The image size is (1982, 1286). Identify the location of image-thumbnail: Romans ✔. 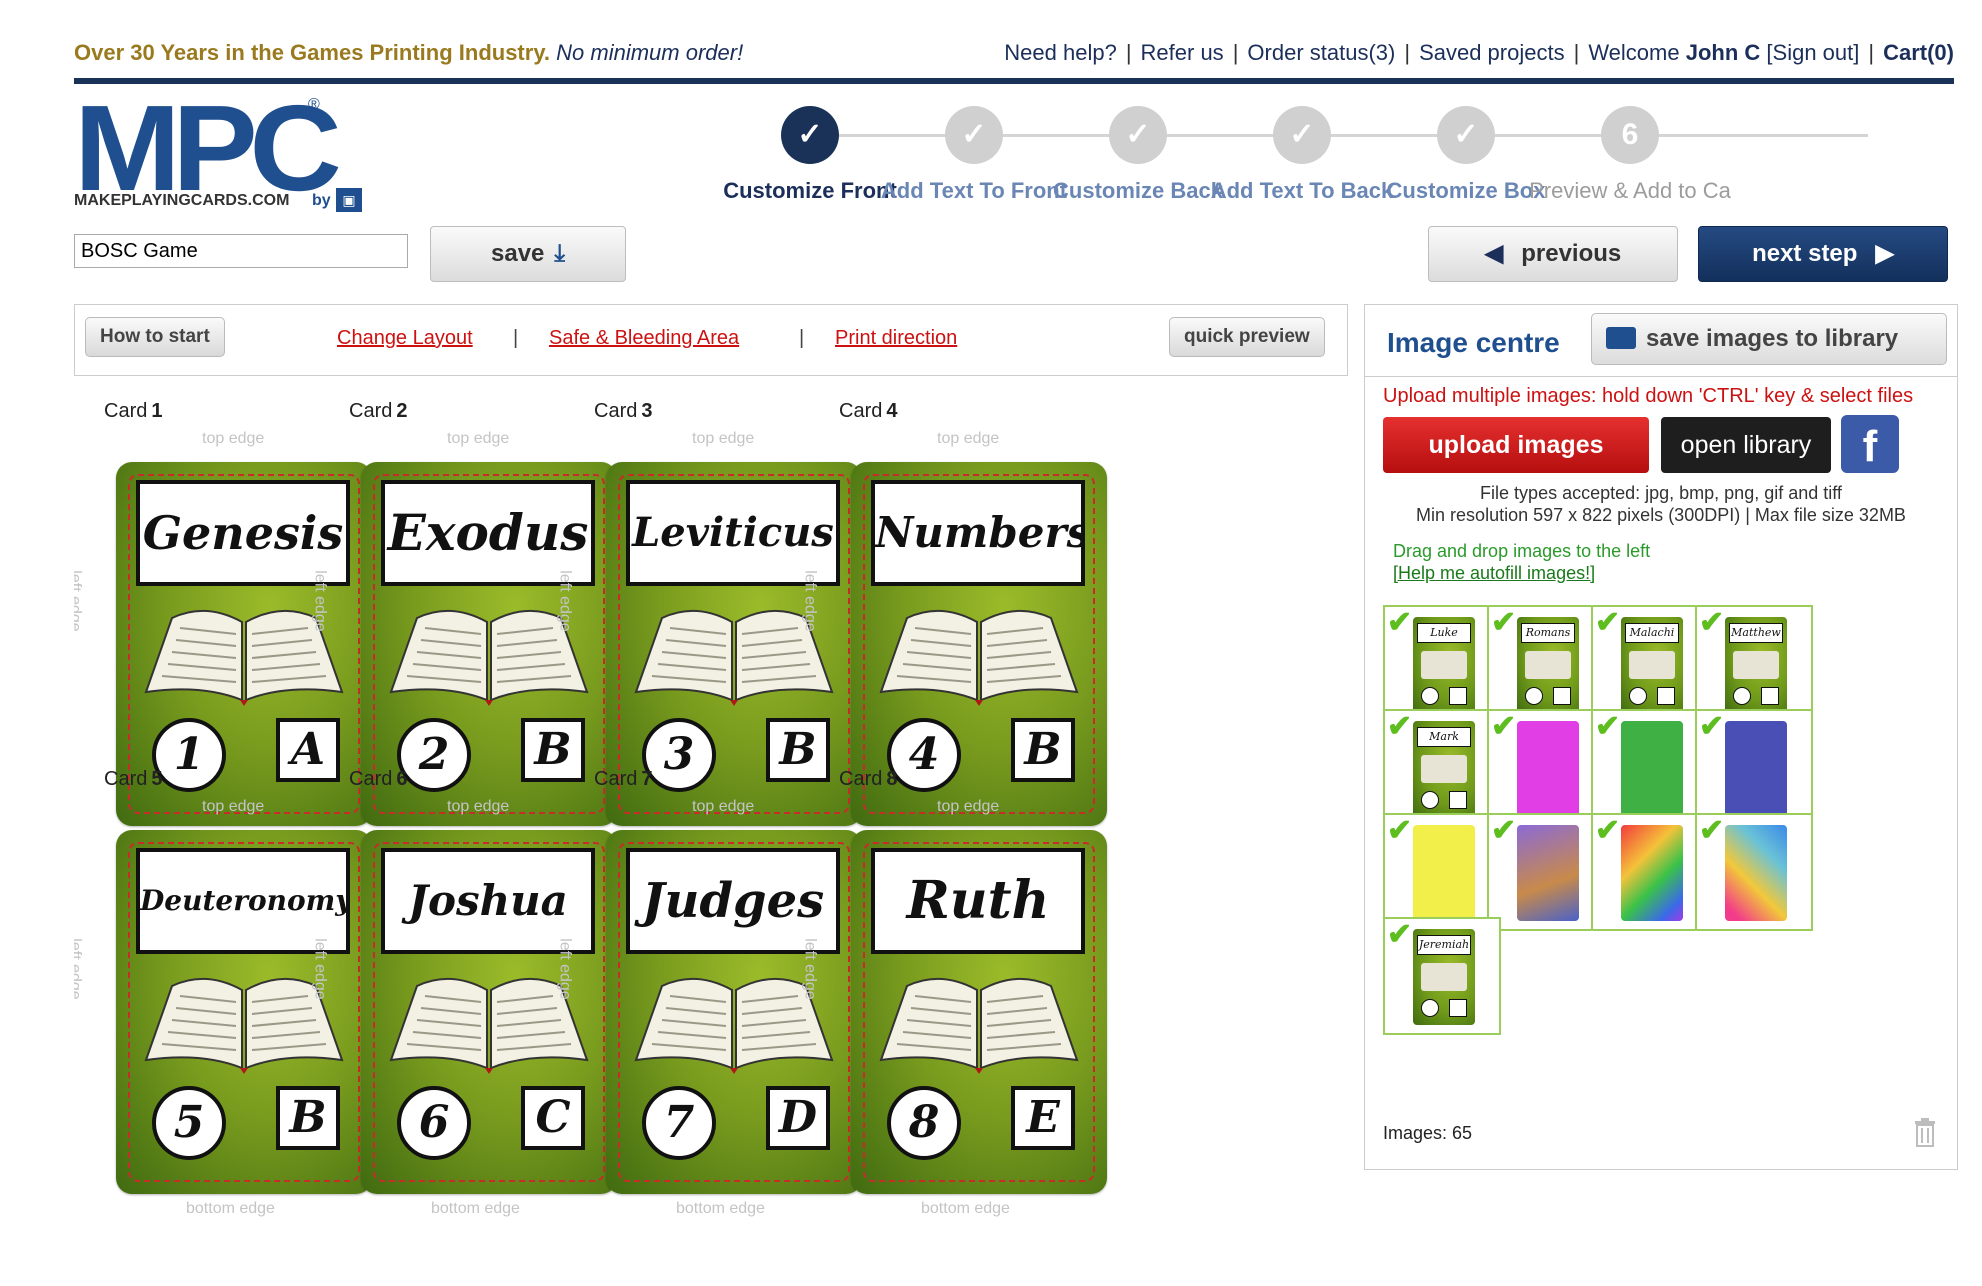
(1546, 664).